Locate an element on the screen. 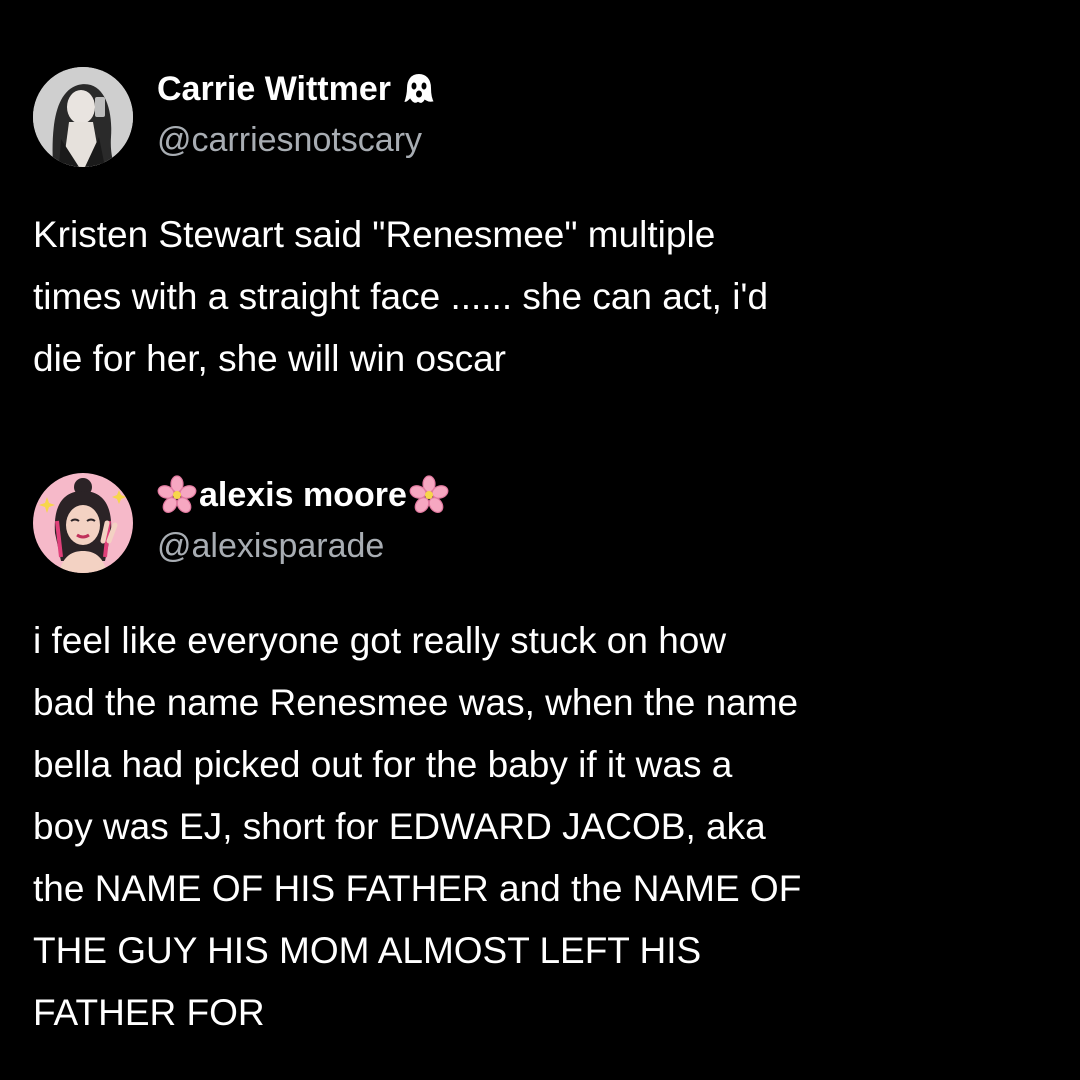 The width and height of the screenshot is (1080, 1080). avatar-illustration is located at coordinates (83, 523).